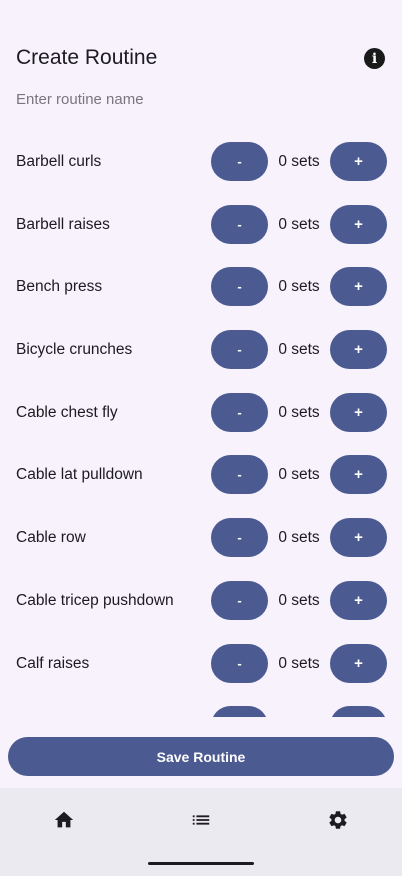 The width and height of the screenshot is (402, 876). What do you see at coordinates (201, 756) in the screenshot?
I see `save-routine-button: Save Routine` at bounding box center [201, 756].